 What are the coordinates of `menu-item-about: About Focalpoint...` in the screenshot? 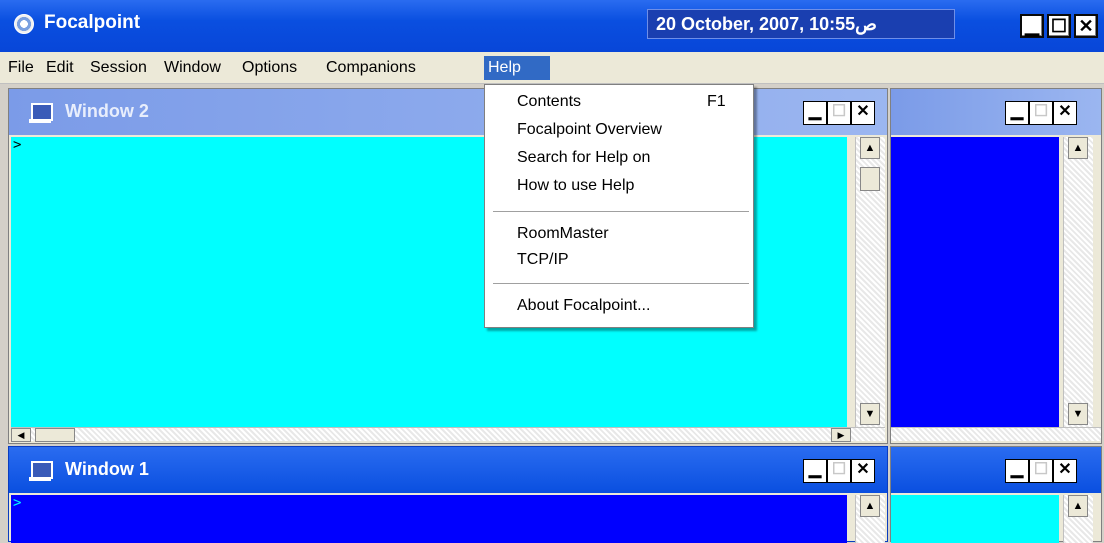 It's located at (583, 306).